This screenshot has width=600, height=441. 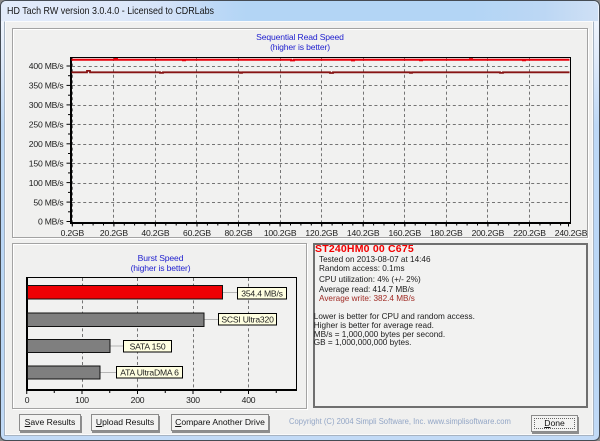 I want to click on svg-text: 200.2GB, so click(x=488, y=233).